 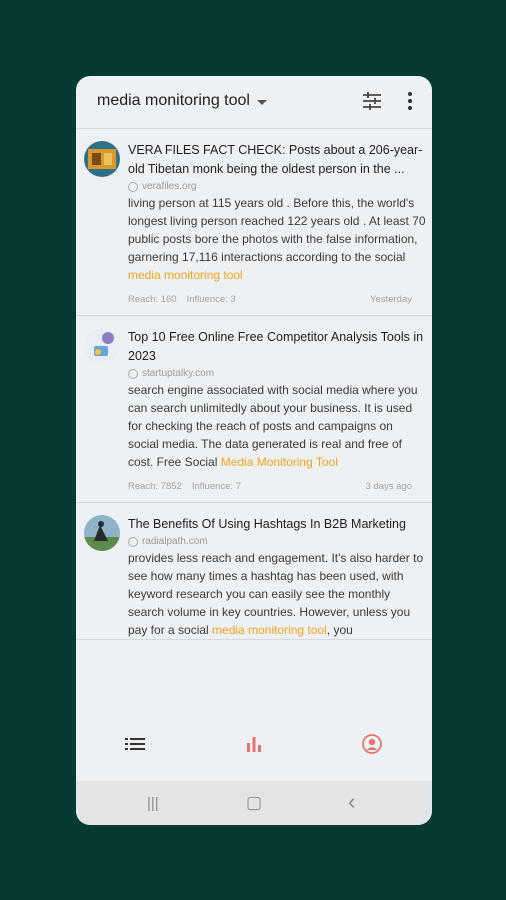 What do you see at coordinates (277, 304) in the screenshot?
I see `item-meta: Reach: 160 Influence: 3 Yesterday` at bounding box center [277, 304].